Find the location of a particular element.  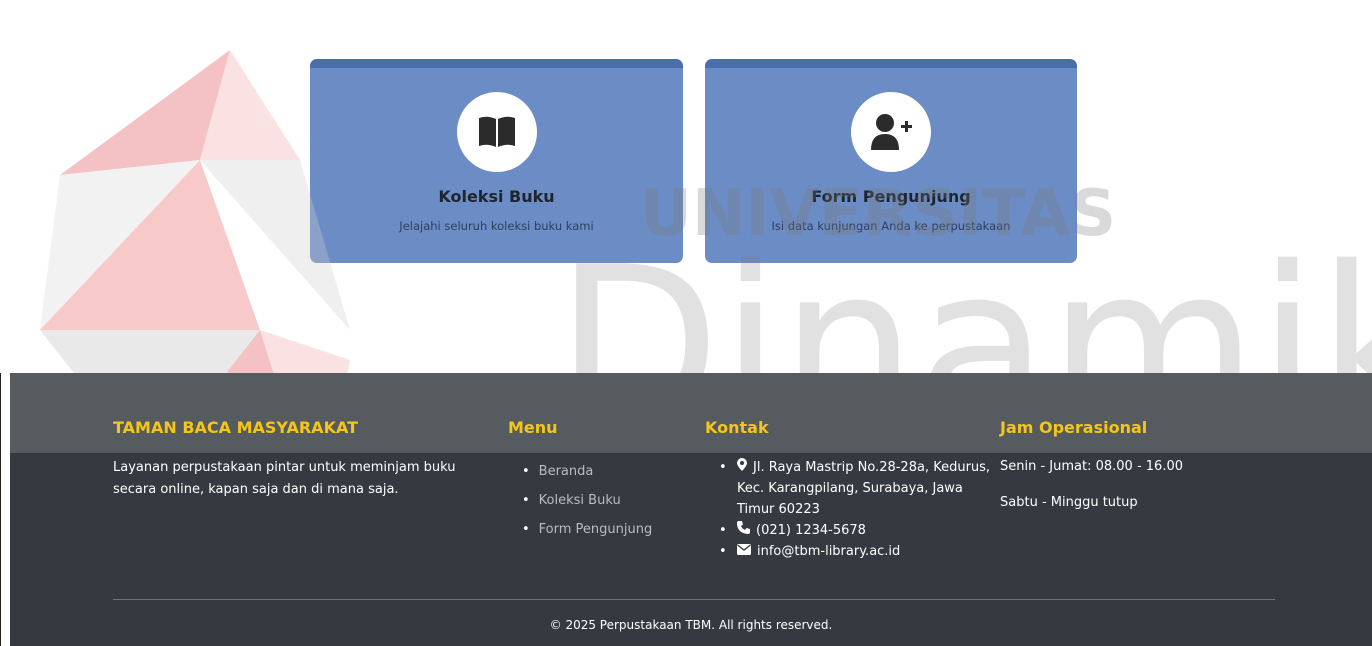

footer-menu: Beranda Koleksi Buku Form Pengunjung is located at coordinates (587, 500).